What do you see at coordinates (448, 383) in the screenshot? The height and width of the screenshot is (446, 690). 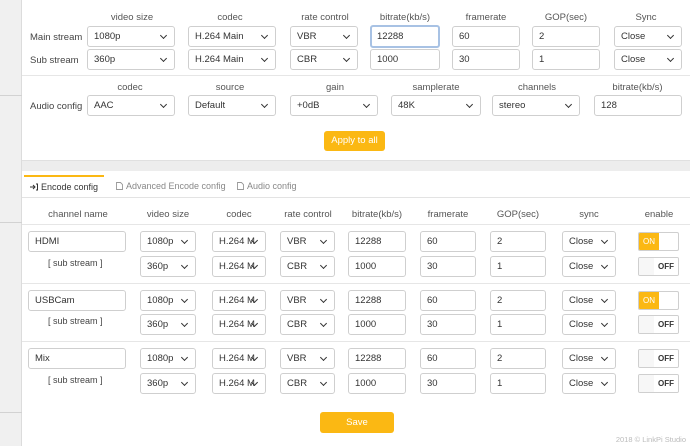 I see `mix-sub-framerate: 30` at bounding box center [448, 383].